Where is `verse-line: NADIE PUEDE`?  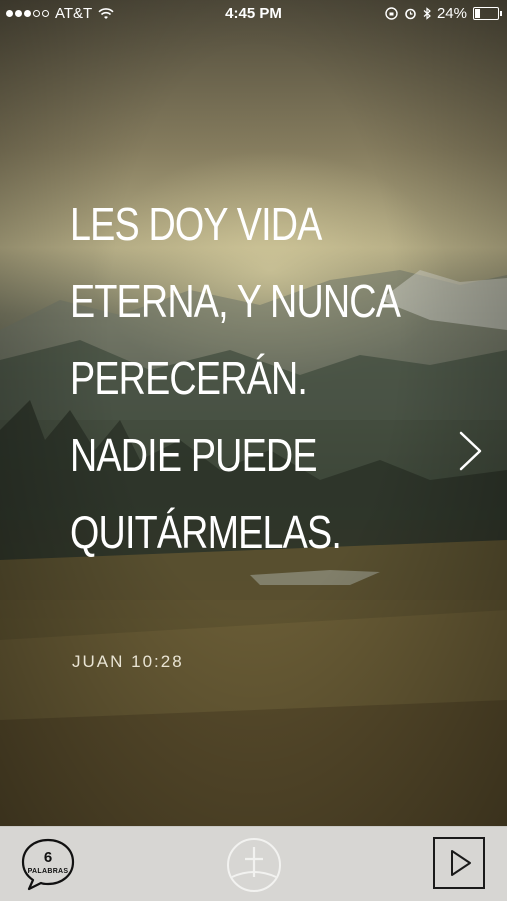 verse-line: NADIE PUEDE is located at coordinates (194, 455).